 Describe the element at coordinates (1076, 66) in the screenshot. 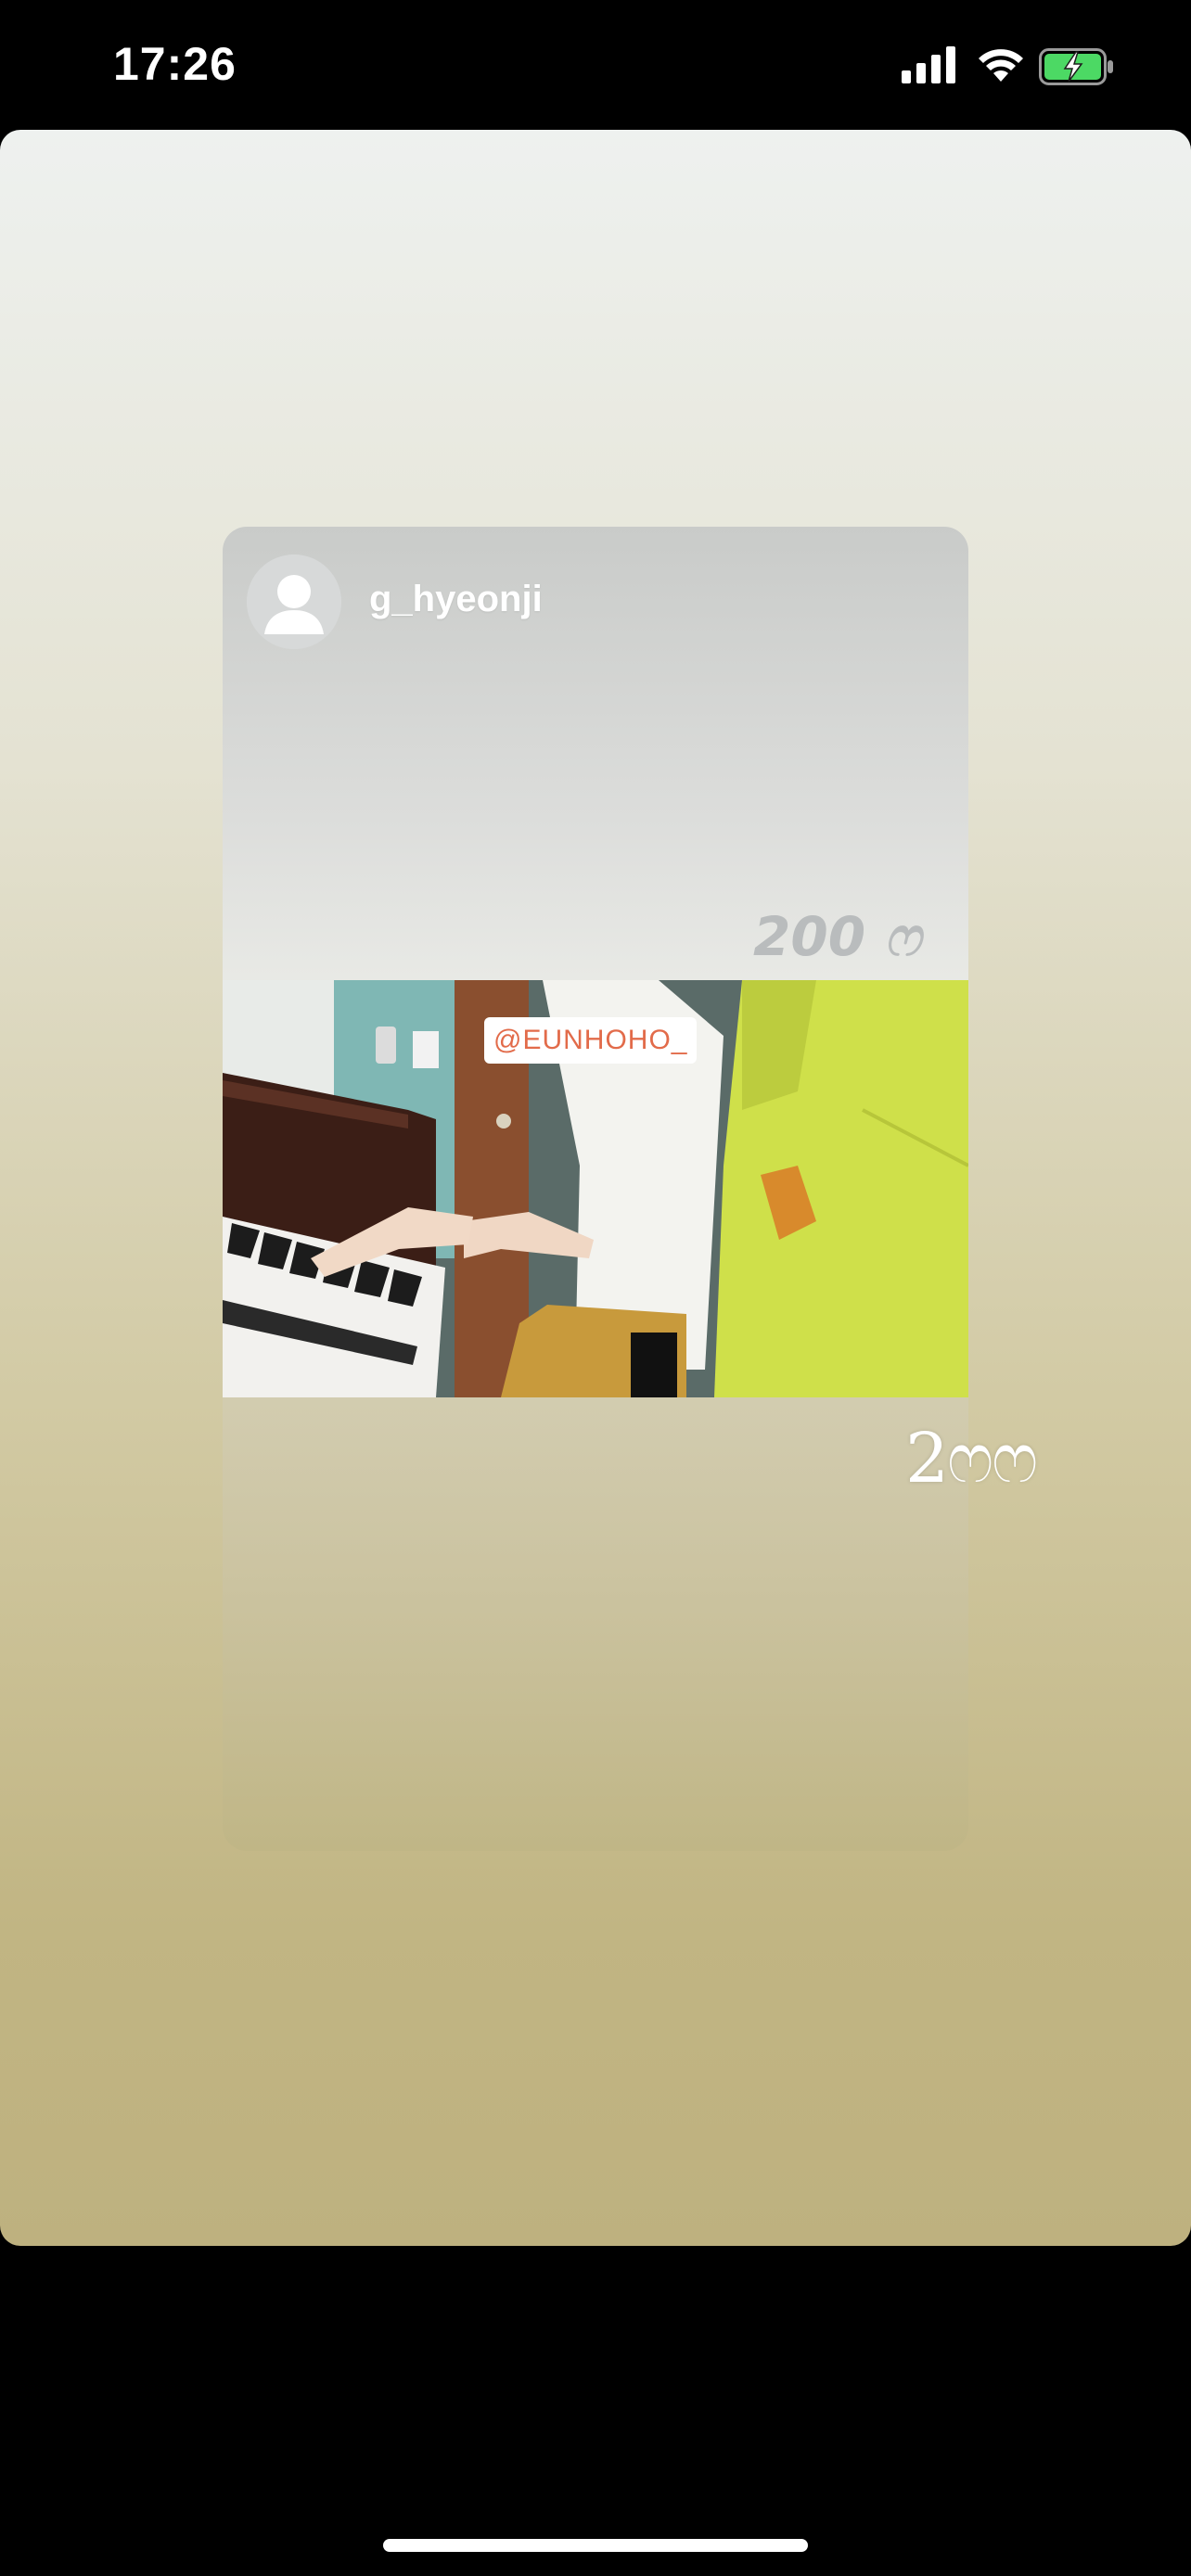

I see `battery-charging-icon` at that location.